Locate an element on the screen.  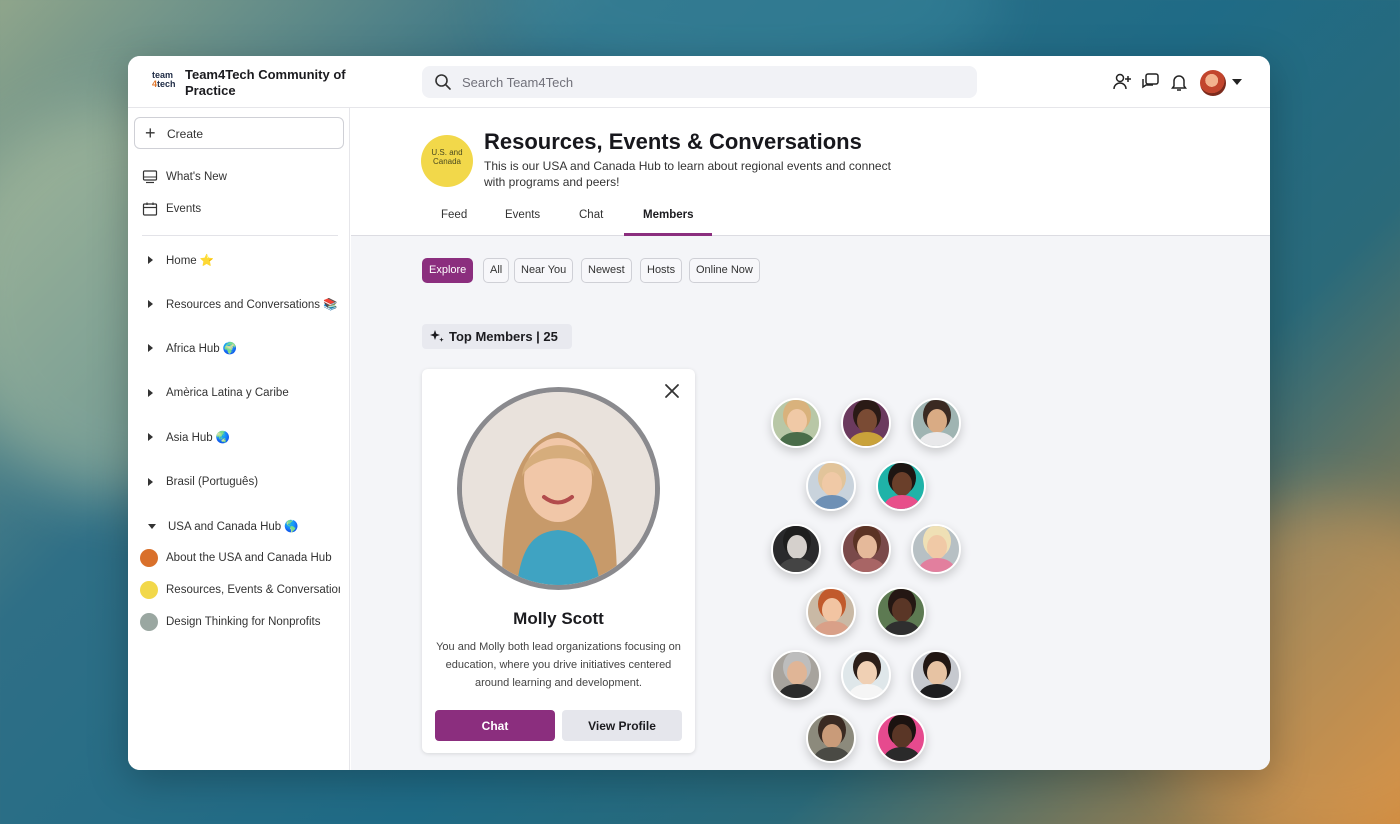
site-title: Team4Tech Community of Practice is located at coordinates (275, 83).